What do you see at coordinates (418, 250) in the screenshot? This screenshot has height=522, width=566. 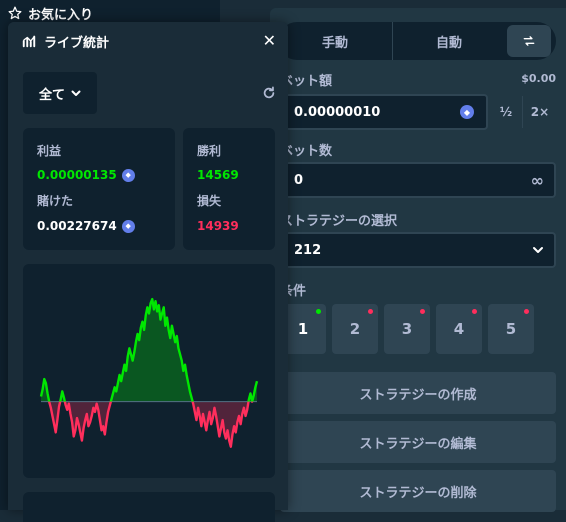 I see `strategy-select: 212` at bounding box center [418, 250].